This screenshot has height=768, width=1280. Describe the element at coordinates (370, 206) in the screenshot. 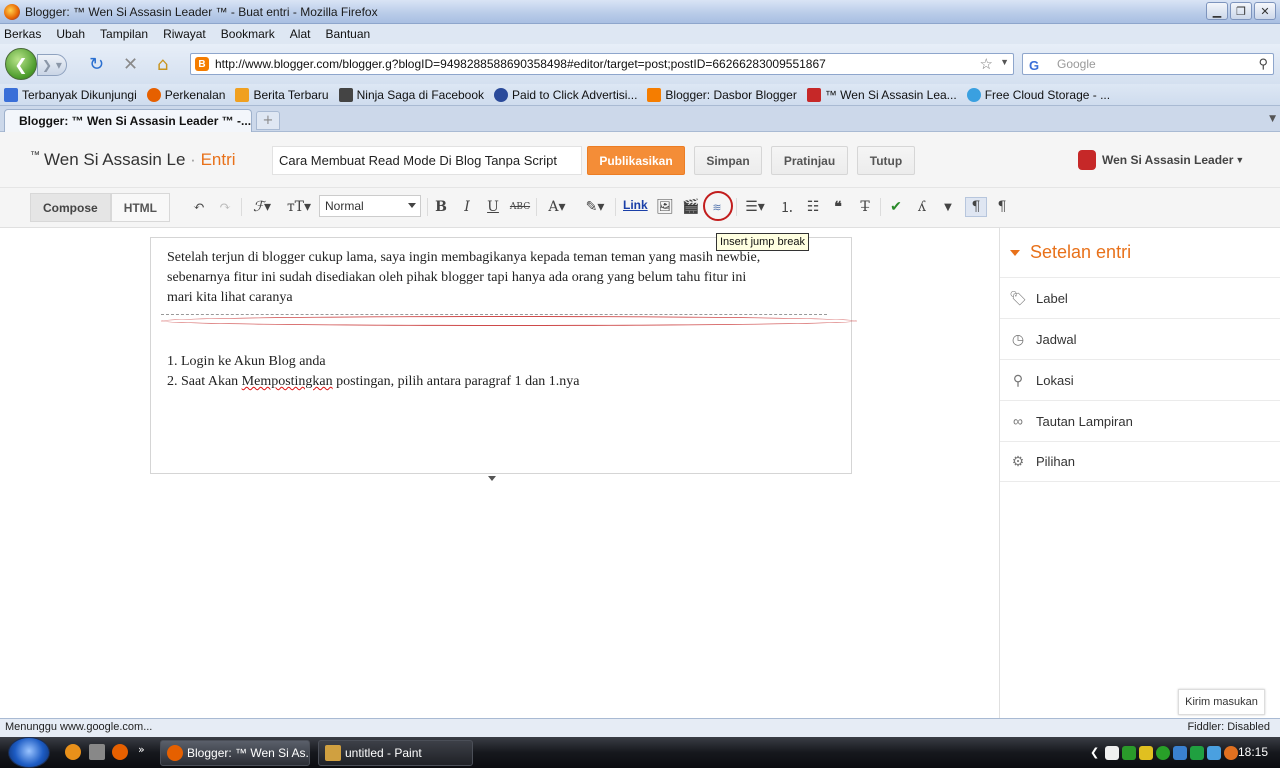

I see `format-select: Normal` at that location.